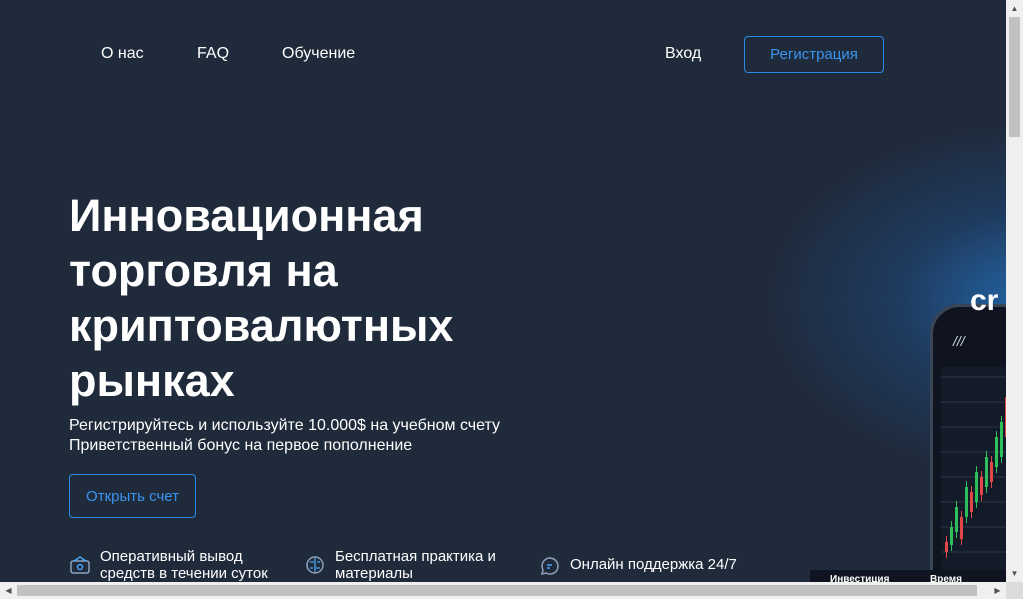  Describe the element at coordinates (997, 590) in the screenshot. I see `scroll-right-arrow-icon: ▶` at that location.